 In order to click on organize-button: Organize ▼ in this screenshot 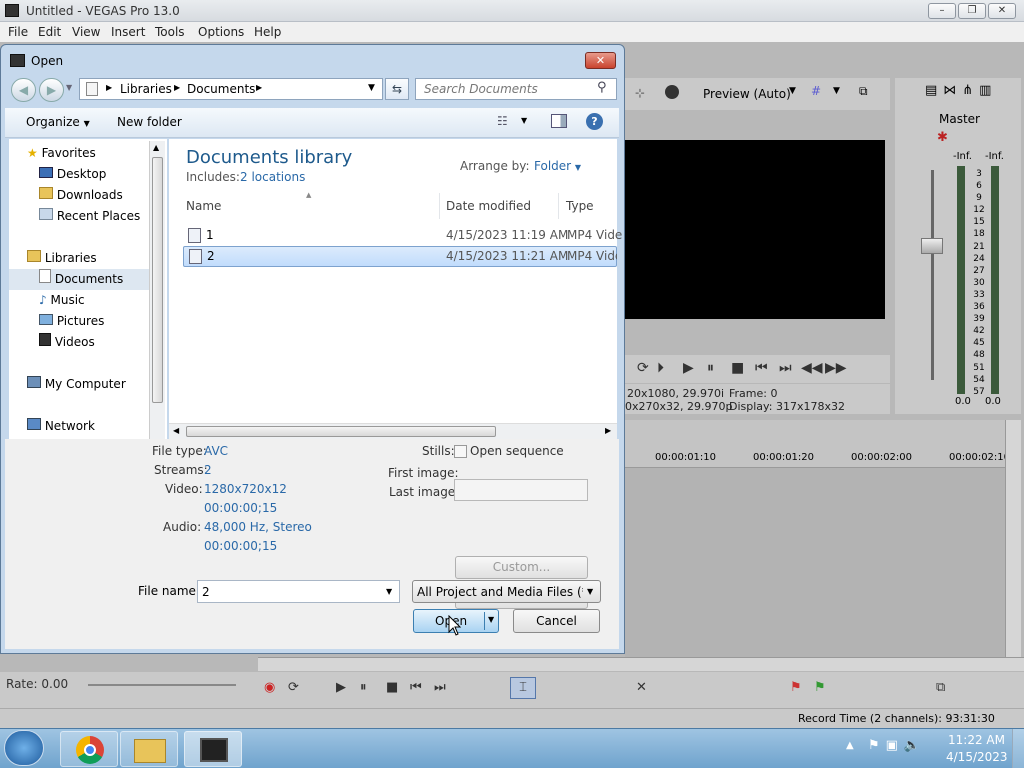, I will do `click(58, 122)`.